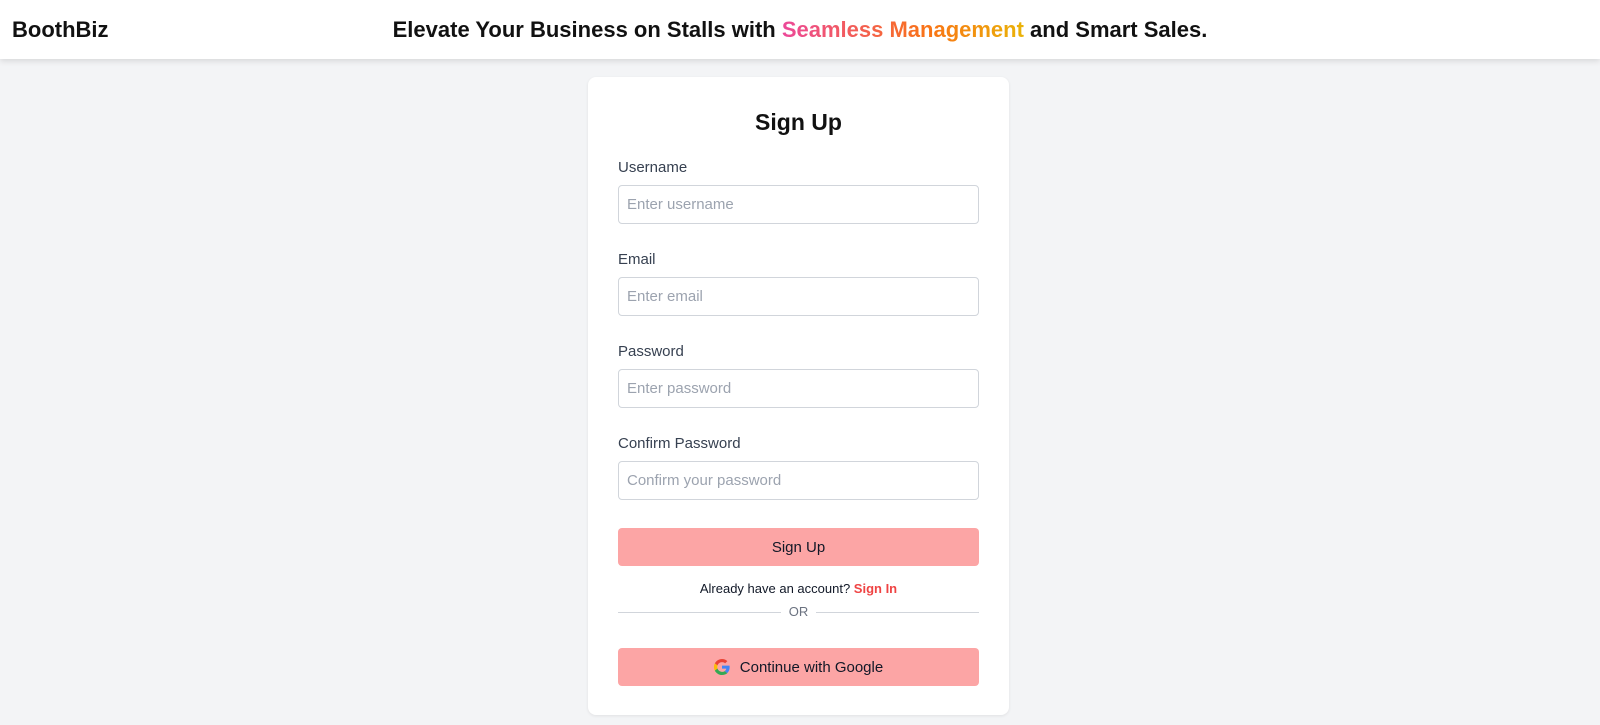 This screenshot has height=725, width=1600. I want to click on divider-line-right, so click(897, 612).